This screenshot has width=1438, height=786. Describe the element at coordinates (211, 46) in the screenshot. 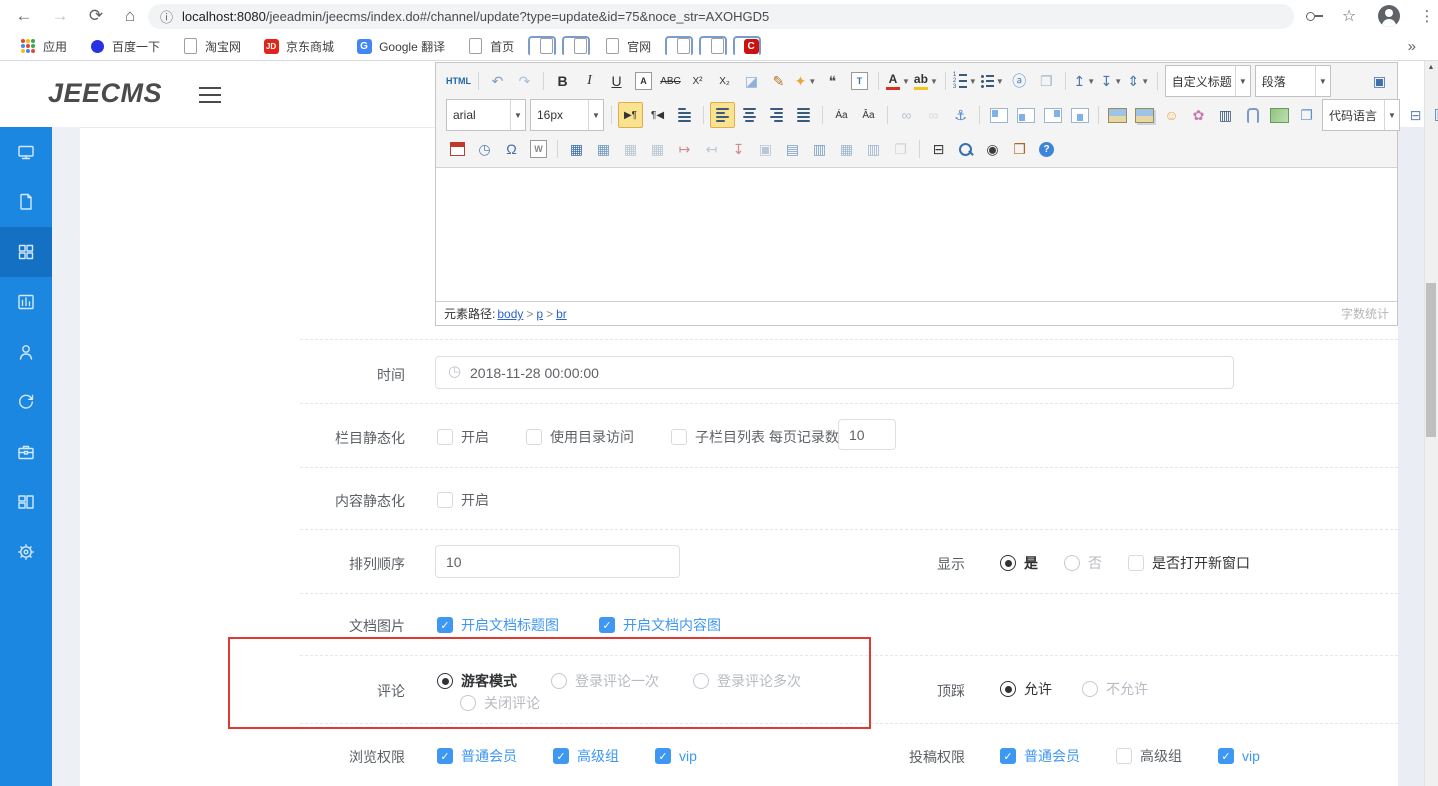

I see `bookmark-item: 淘宝网` at that location.